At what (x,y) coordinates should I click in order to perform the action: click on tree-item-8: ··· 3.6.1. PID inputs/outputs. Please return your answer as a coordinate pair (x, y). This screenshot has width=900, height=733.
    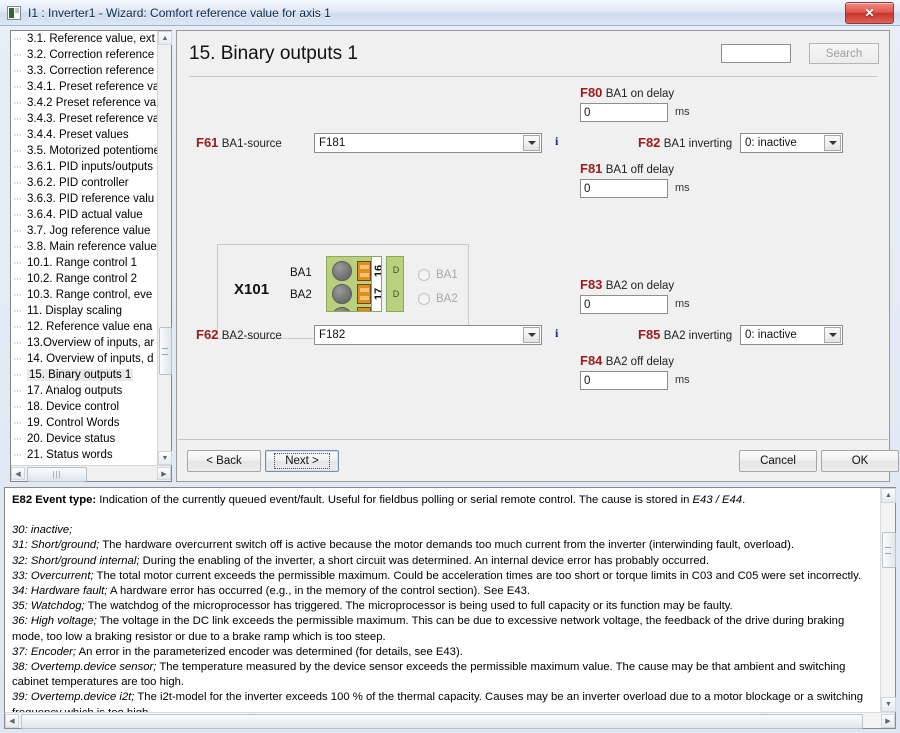
    Looking at the image, I should click on (84, 167).